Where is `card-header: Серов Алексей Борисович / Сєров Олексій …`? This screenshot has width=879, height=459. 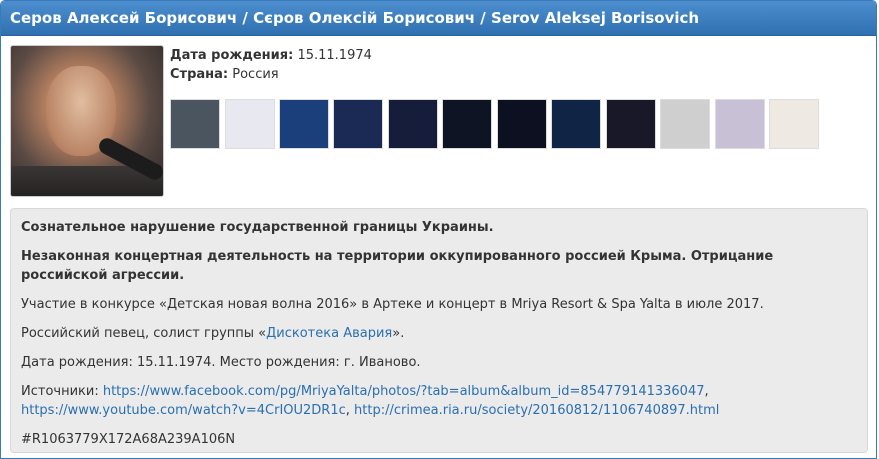
card-header: Серов Алексей Борисович / Сєров Олексій … is located at coordinates (438, 18).